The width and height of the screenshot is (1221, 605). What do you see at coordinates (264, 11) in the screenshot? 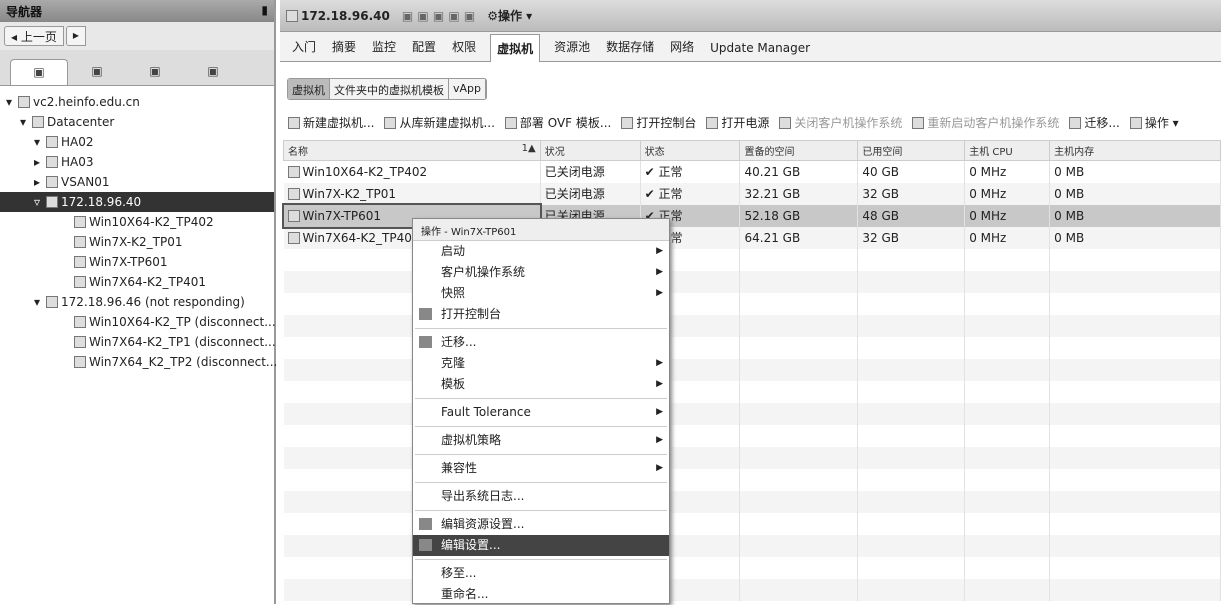
I see `pin-icon: ▮` at bounding box center [264, 11].